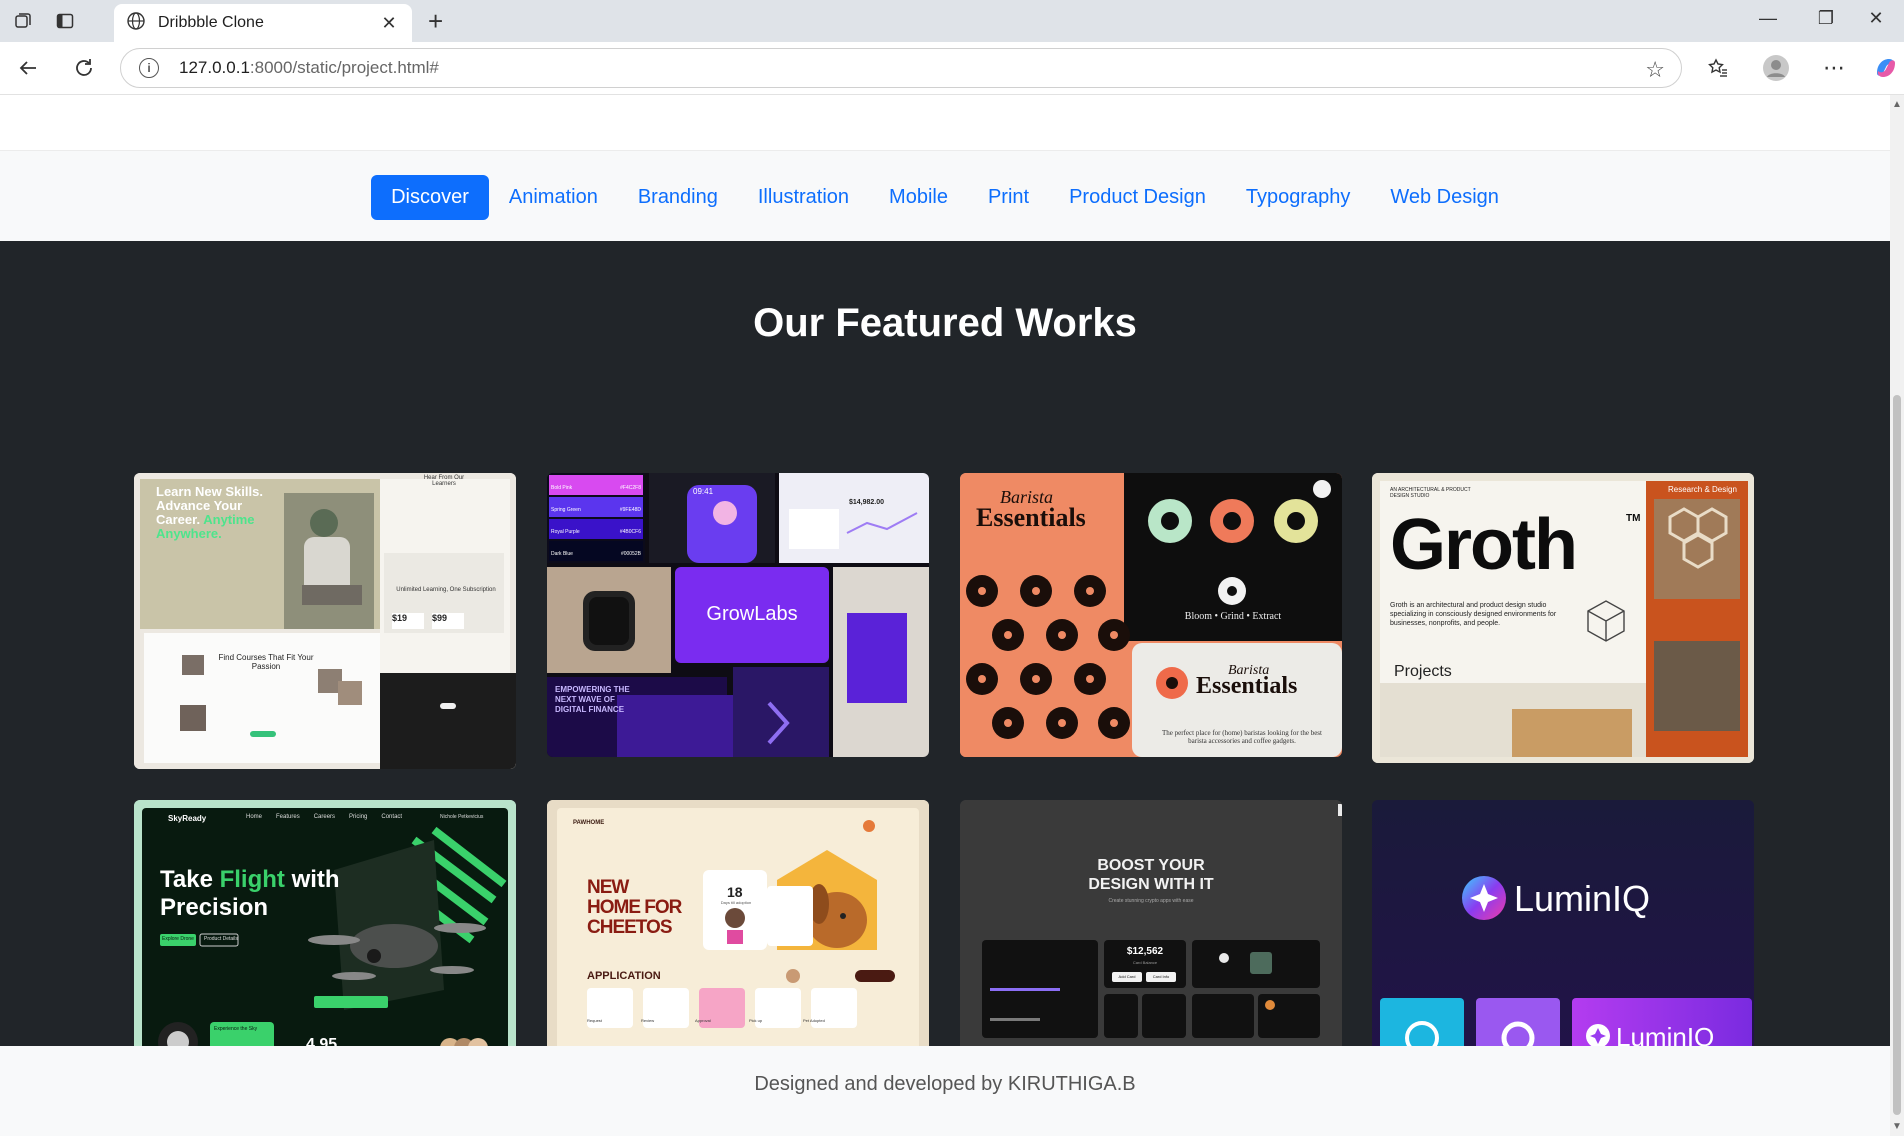 The width and height of the screenshot is (1904, 1136). I want to click on section-title: Our Featured Works, so click(945, 323).